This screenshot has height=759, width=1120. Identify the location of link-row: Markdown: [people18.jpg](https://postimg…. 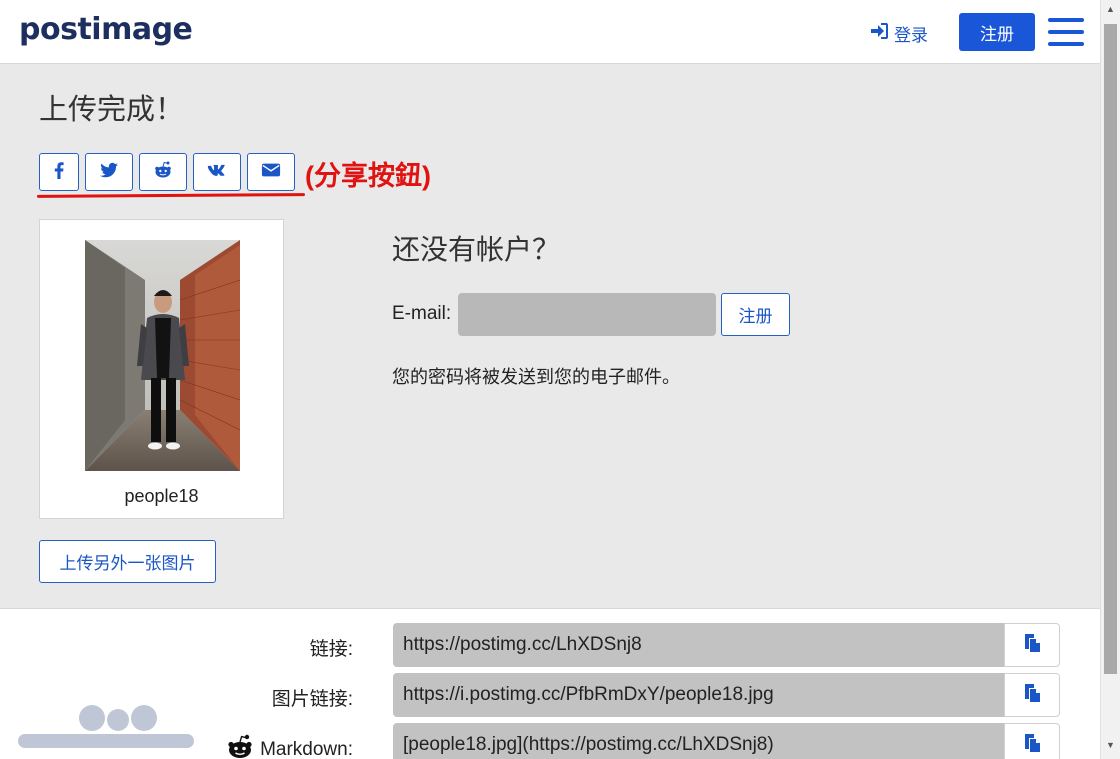
(550, 741).